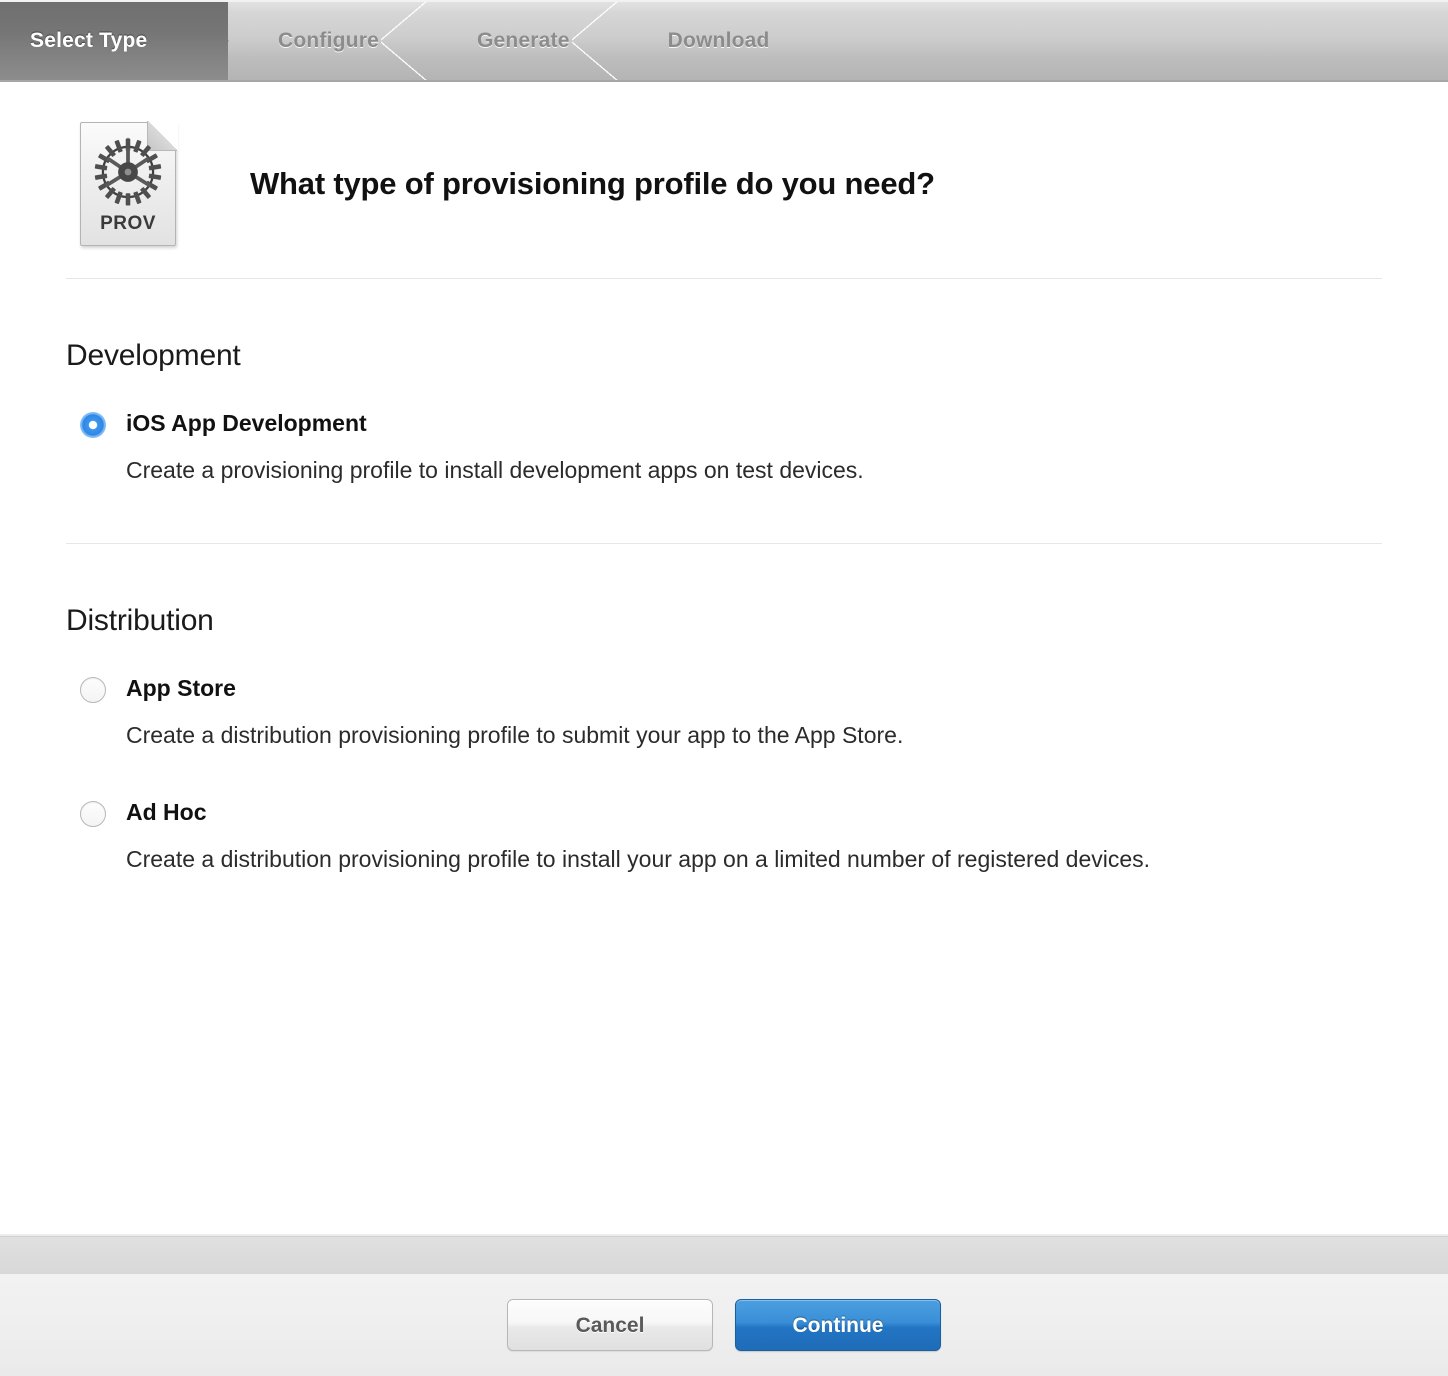  Describe the element at coordinates (140, 620) in the screenshot. I see `section-title: Distribution` at that location.